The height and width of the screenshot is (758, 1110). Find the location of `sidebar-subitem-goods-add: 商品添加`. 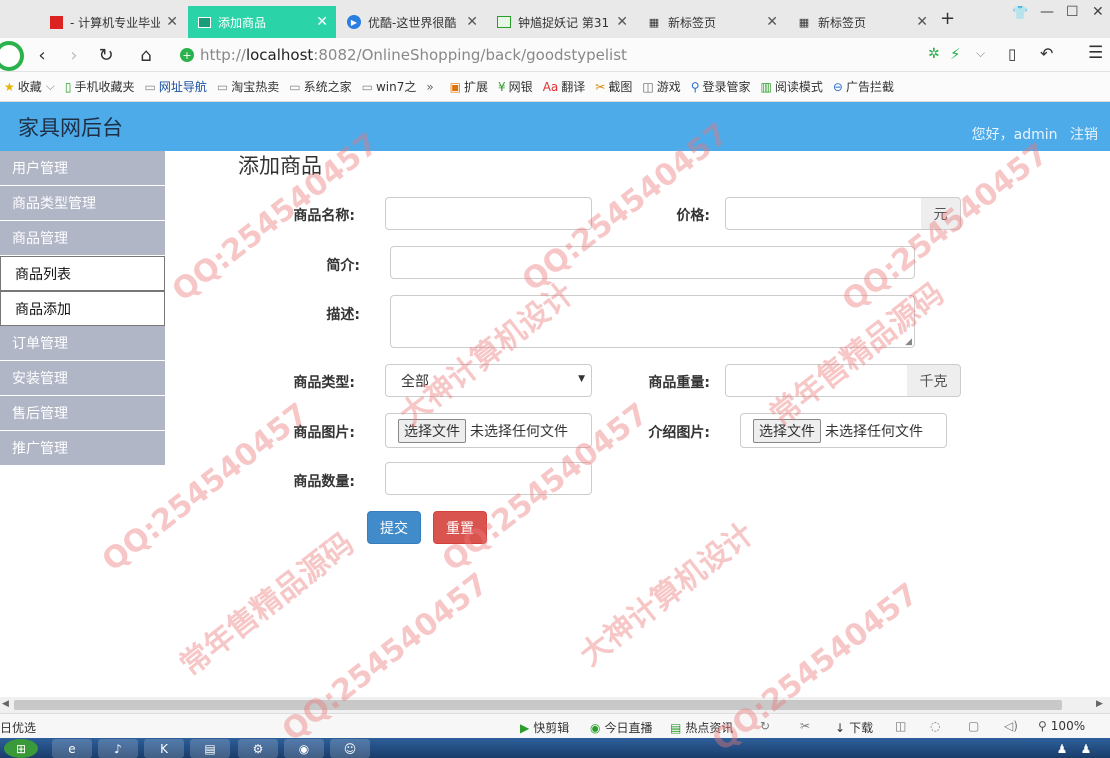

sidebar-subitem-goods-add: 商品添加 is located at coordinates (82, 308).